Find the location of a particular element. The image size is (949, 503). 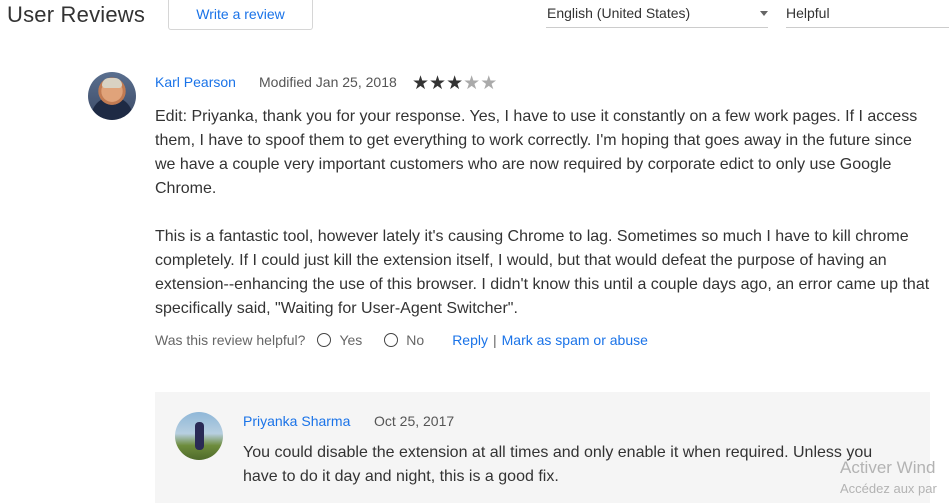

chevron-down-icon is located at coordinates (764, 13).